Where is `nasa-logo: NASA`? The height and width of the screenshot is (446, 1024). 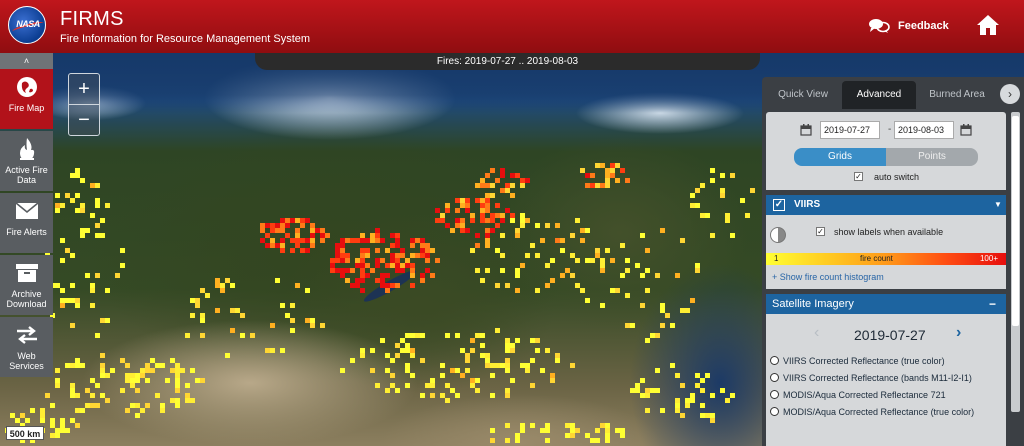
nasa-logo: NASA is located at coordinates (27, 25).